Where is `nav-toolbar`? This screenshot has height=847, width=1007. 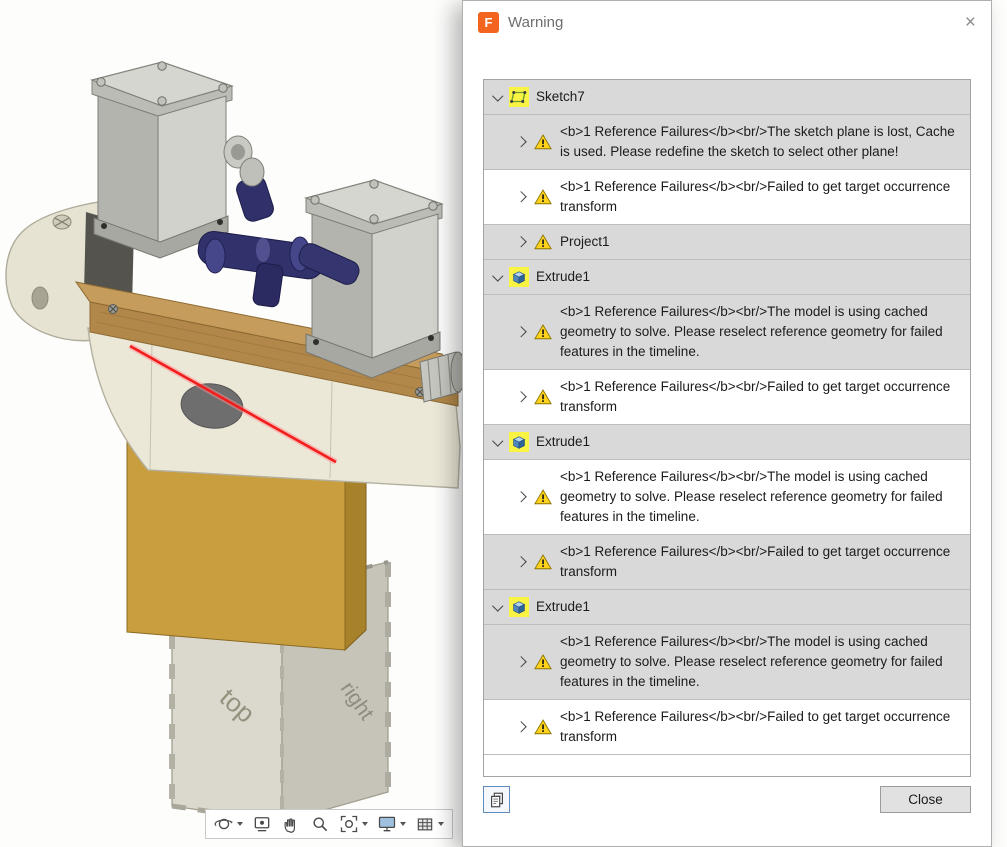
nav-toolbar is located at coordinates (329, 824).